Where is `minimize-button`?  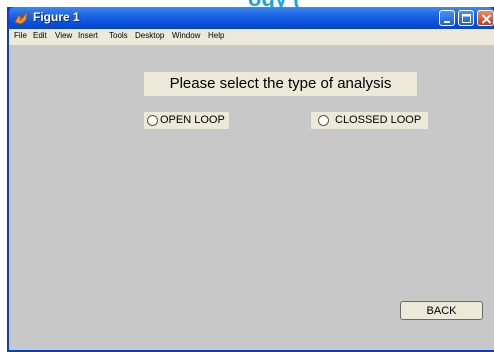
minimize-button is located at coordinates (447, 18).